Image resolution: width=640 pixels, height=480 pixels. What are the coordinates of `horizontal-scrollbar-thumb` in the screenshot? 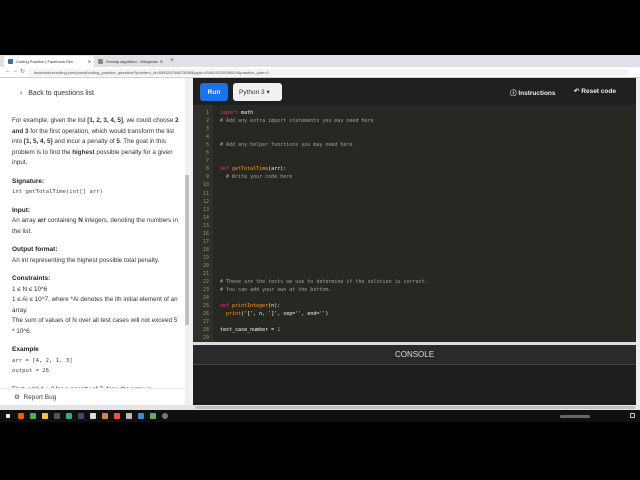 It's located at (415, 407).